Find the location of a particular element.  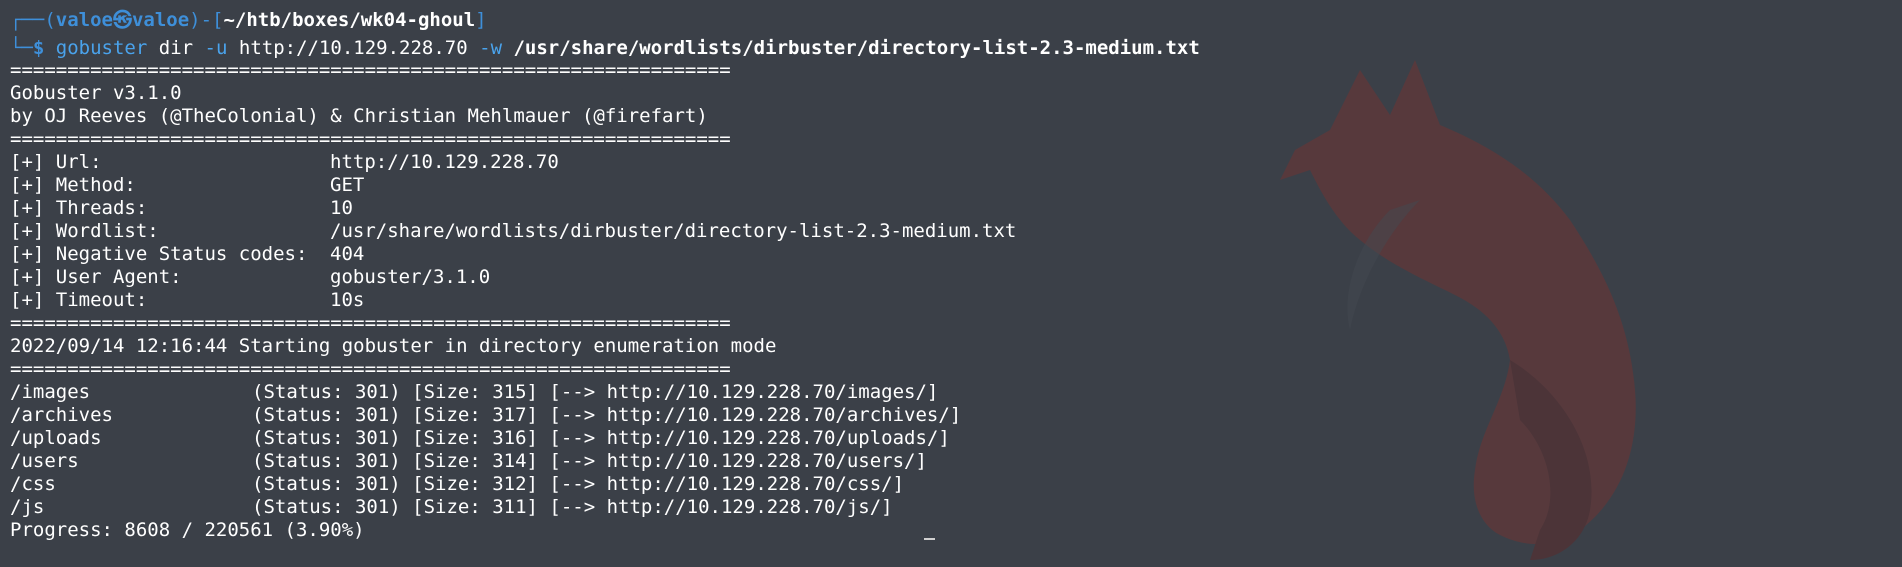

prompt-path: ~/htb/boxes/wk04-ghoul is located at coordinates (349, 20).